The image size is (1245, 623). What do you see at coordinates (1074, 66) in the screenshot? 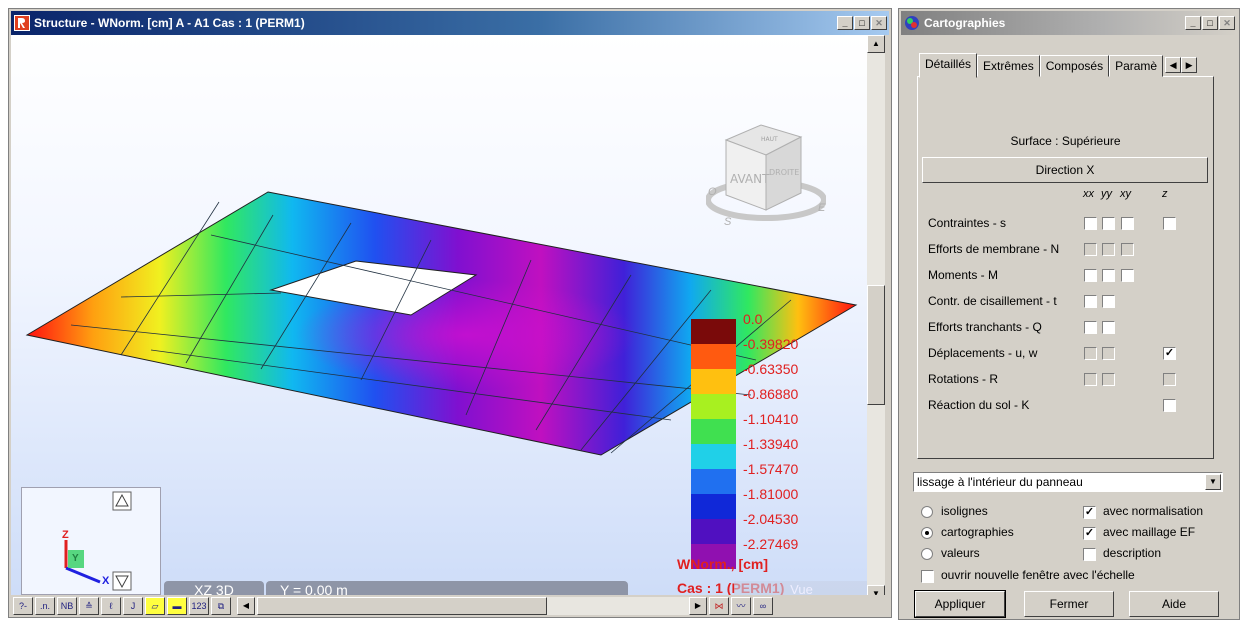
I see `tab-composed: Composés` at bounding box center [1074, 66].